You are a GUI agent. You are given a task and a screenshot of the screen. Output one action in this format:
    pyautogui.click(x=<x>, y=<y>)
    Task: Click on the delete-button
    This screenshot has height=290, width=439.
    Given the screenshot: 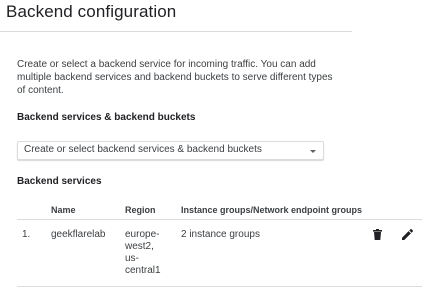 What is the action you would take?
    pyautogui.click(x=377, y=234)
    